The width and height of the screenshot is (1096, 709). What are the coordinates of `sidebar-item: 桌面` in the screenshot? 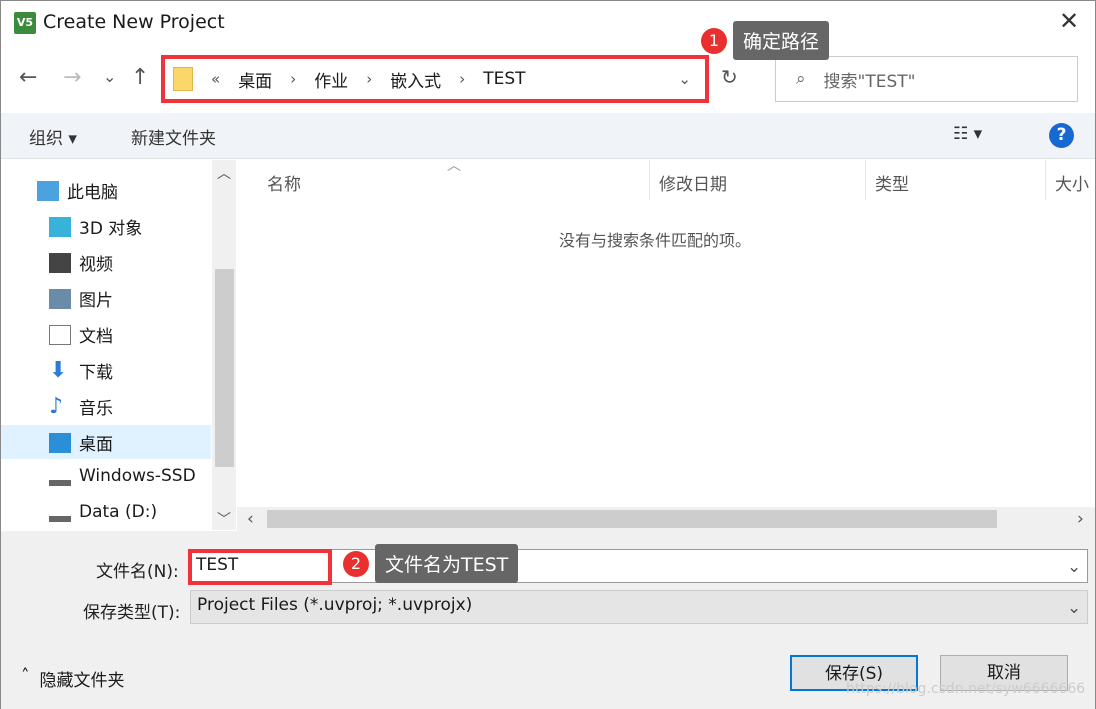 It's located at (81, 442).